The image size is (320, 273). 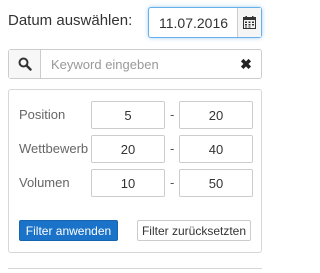 I want to click on wettbewerb-min-input: 20, so click(x=128, y=149).